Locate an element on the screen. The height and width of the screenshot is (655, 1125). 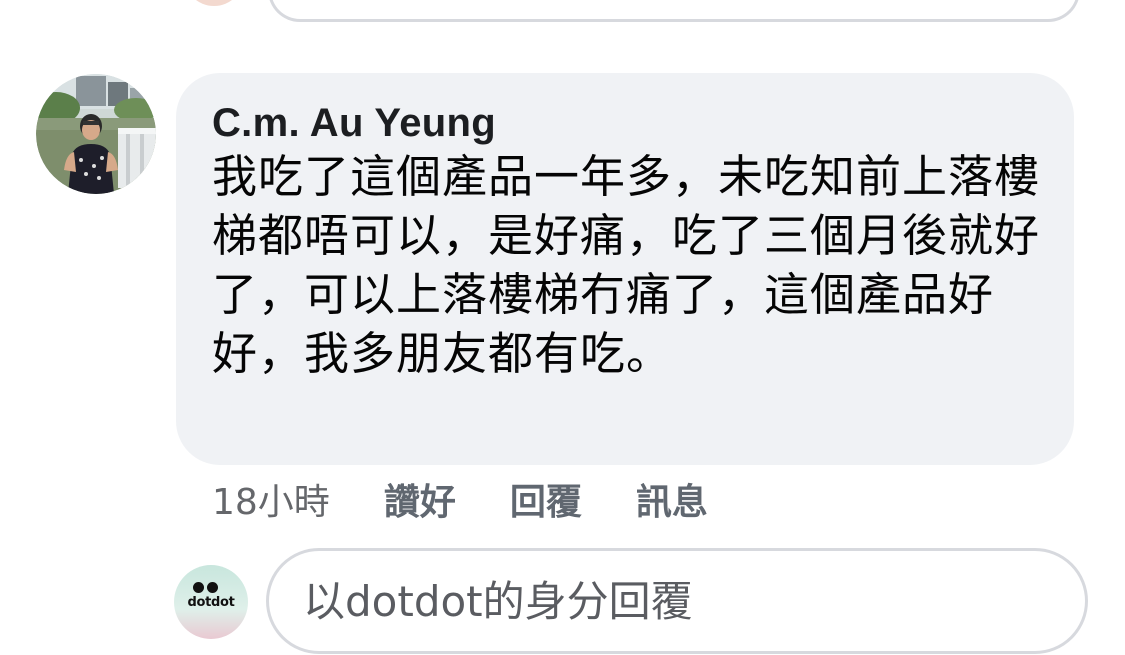
page-avatar: dotdot is located at coordinates (211, 602).